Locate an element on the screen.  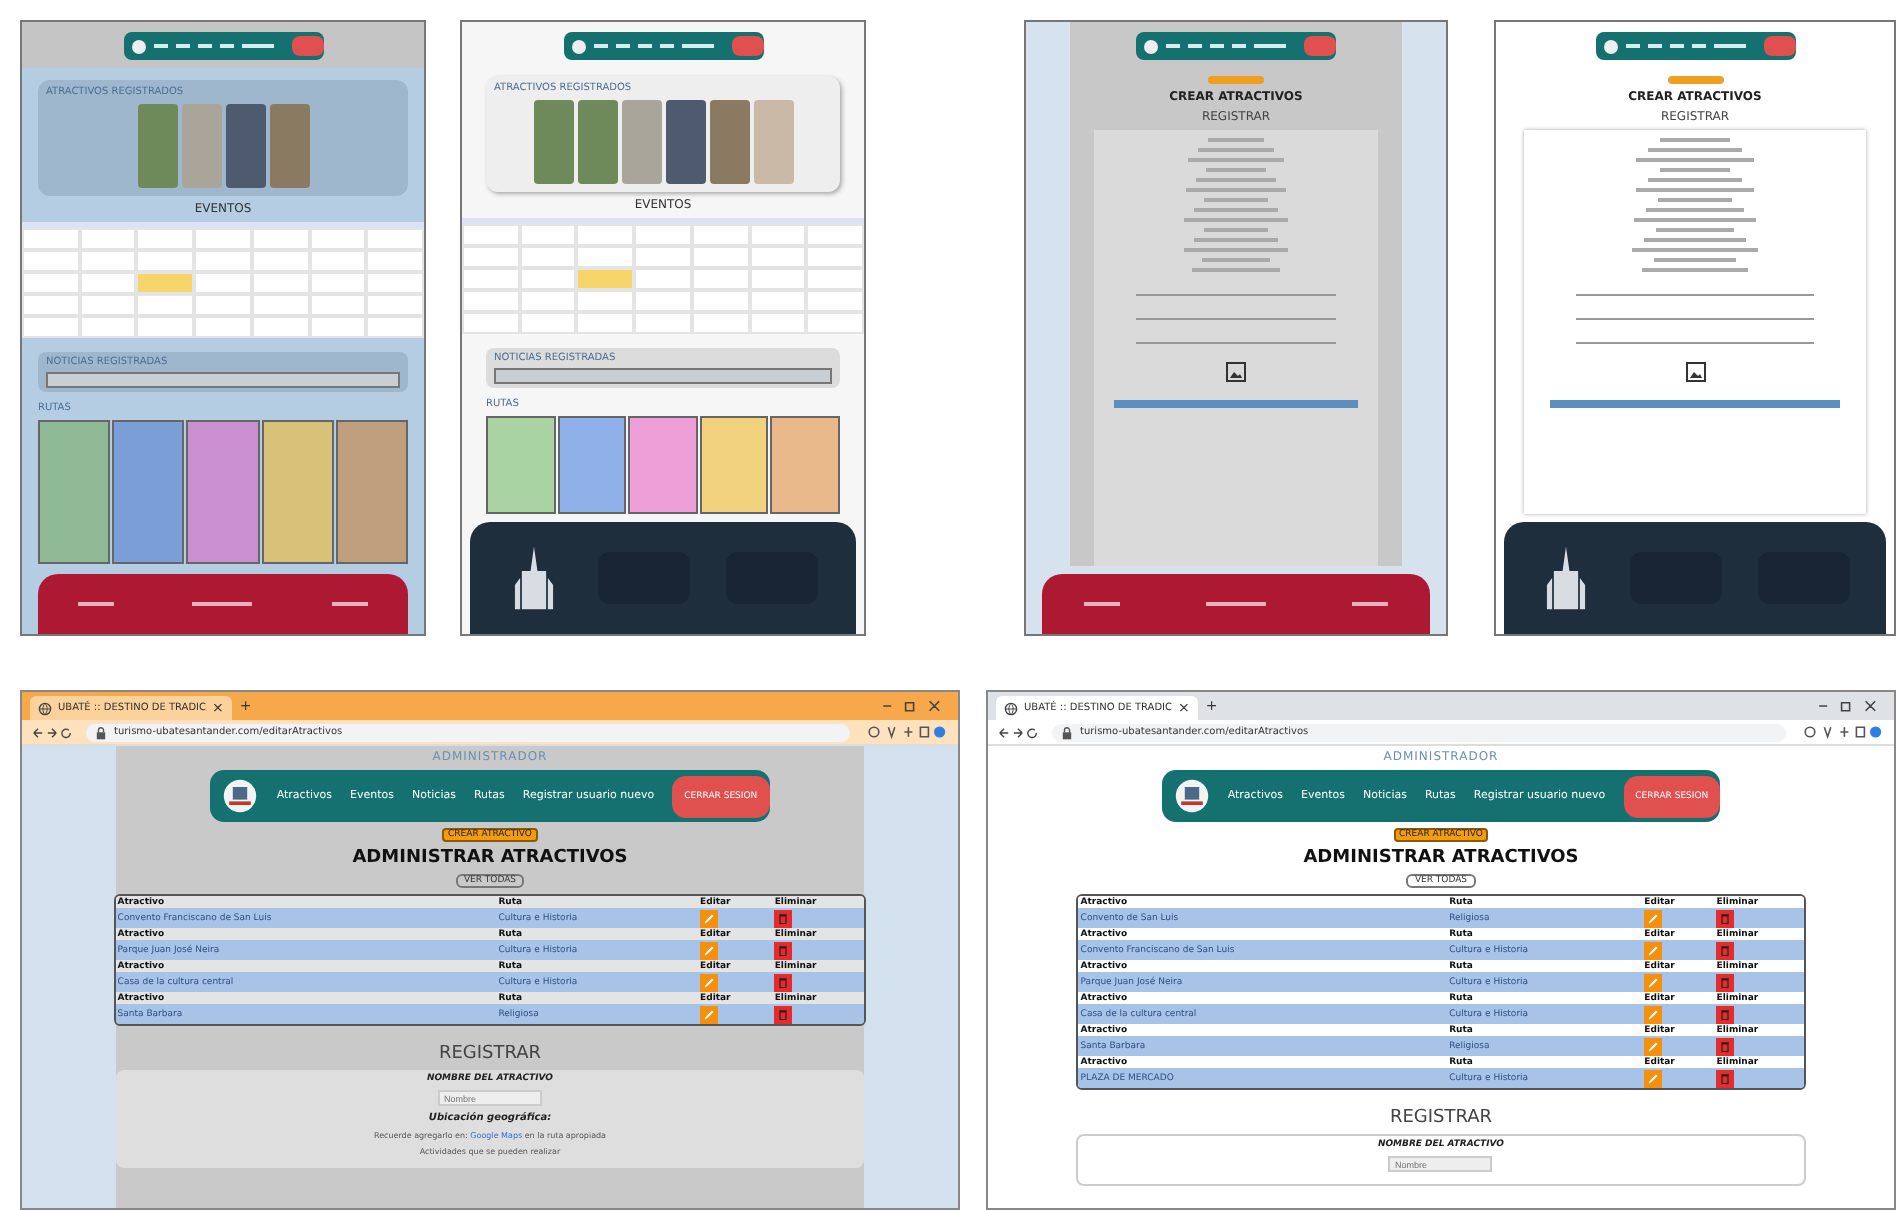
small-button is located at coordinates (1695, 80).